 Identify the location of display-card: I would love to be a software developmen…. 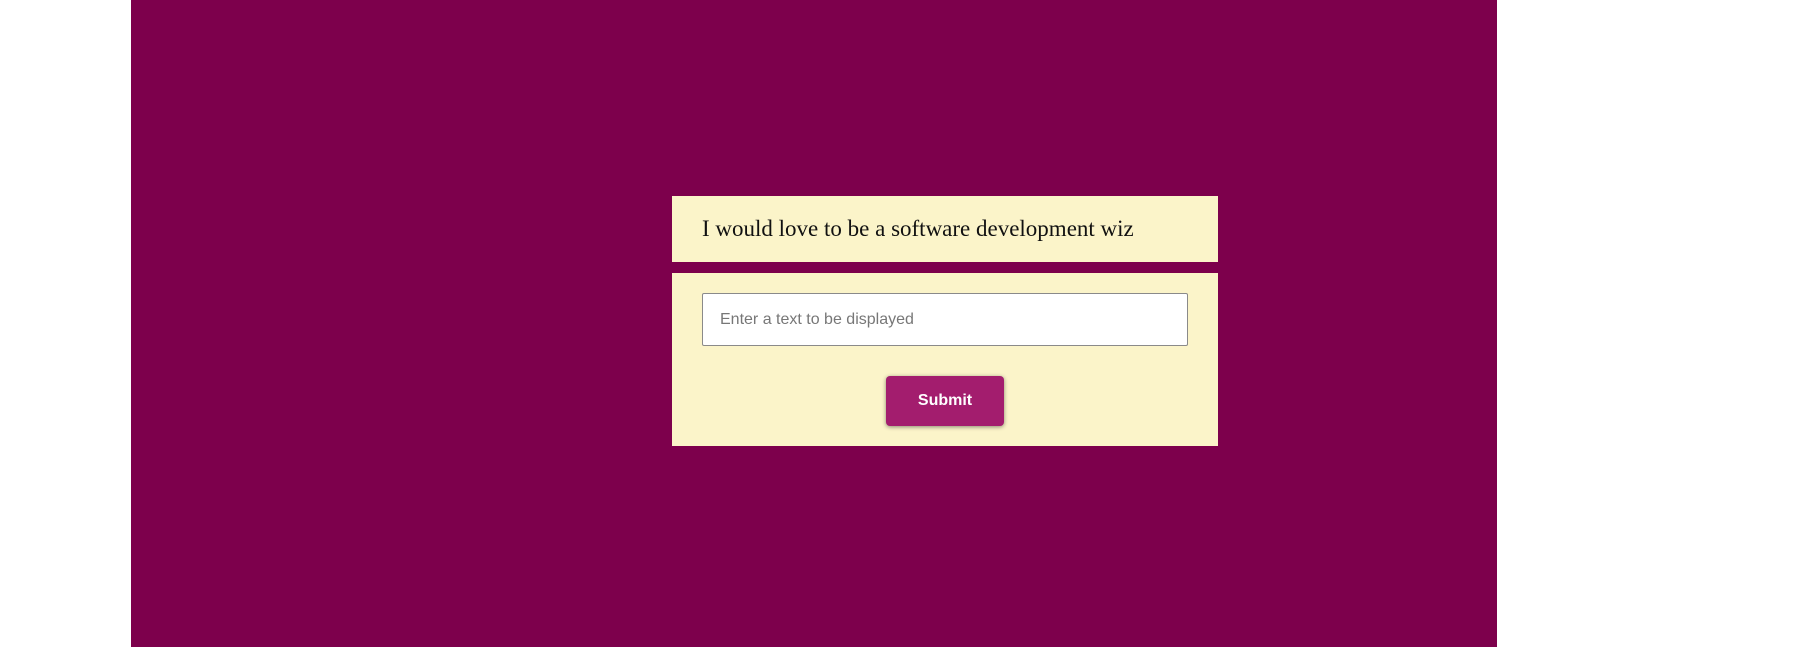
(945, 229).